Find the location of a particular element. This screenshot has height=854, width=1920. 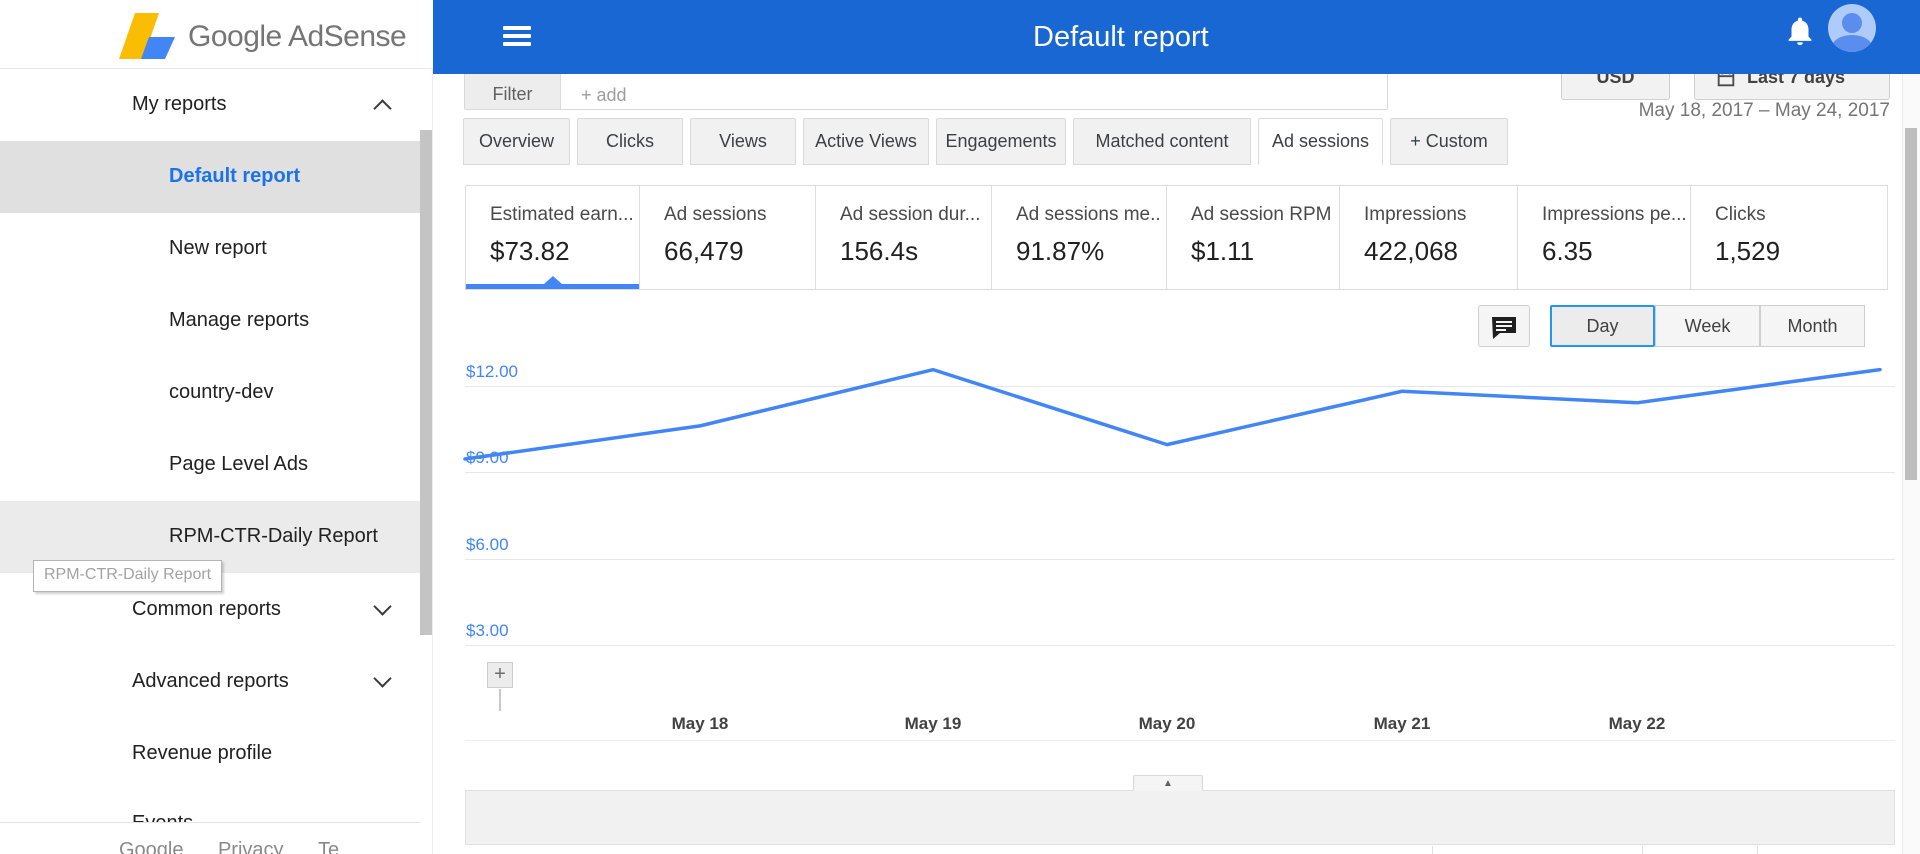

metric-label: Ad session RPM is located at coordinates (1261, 214).